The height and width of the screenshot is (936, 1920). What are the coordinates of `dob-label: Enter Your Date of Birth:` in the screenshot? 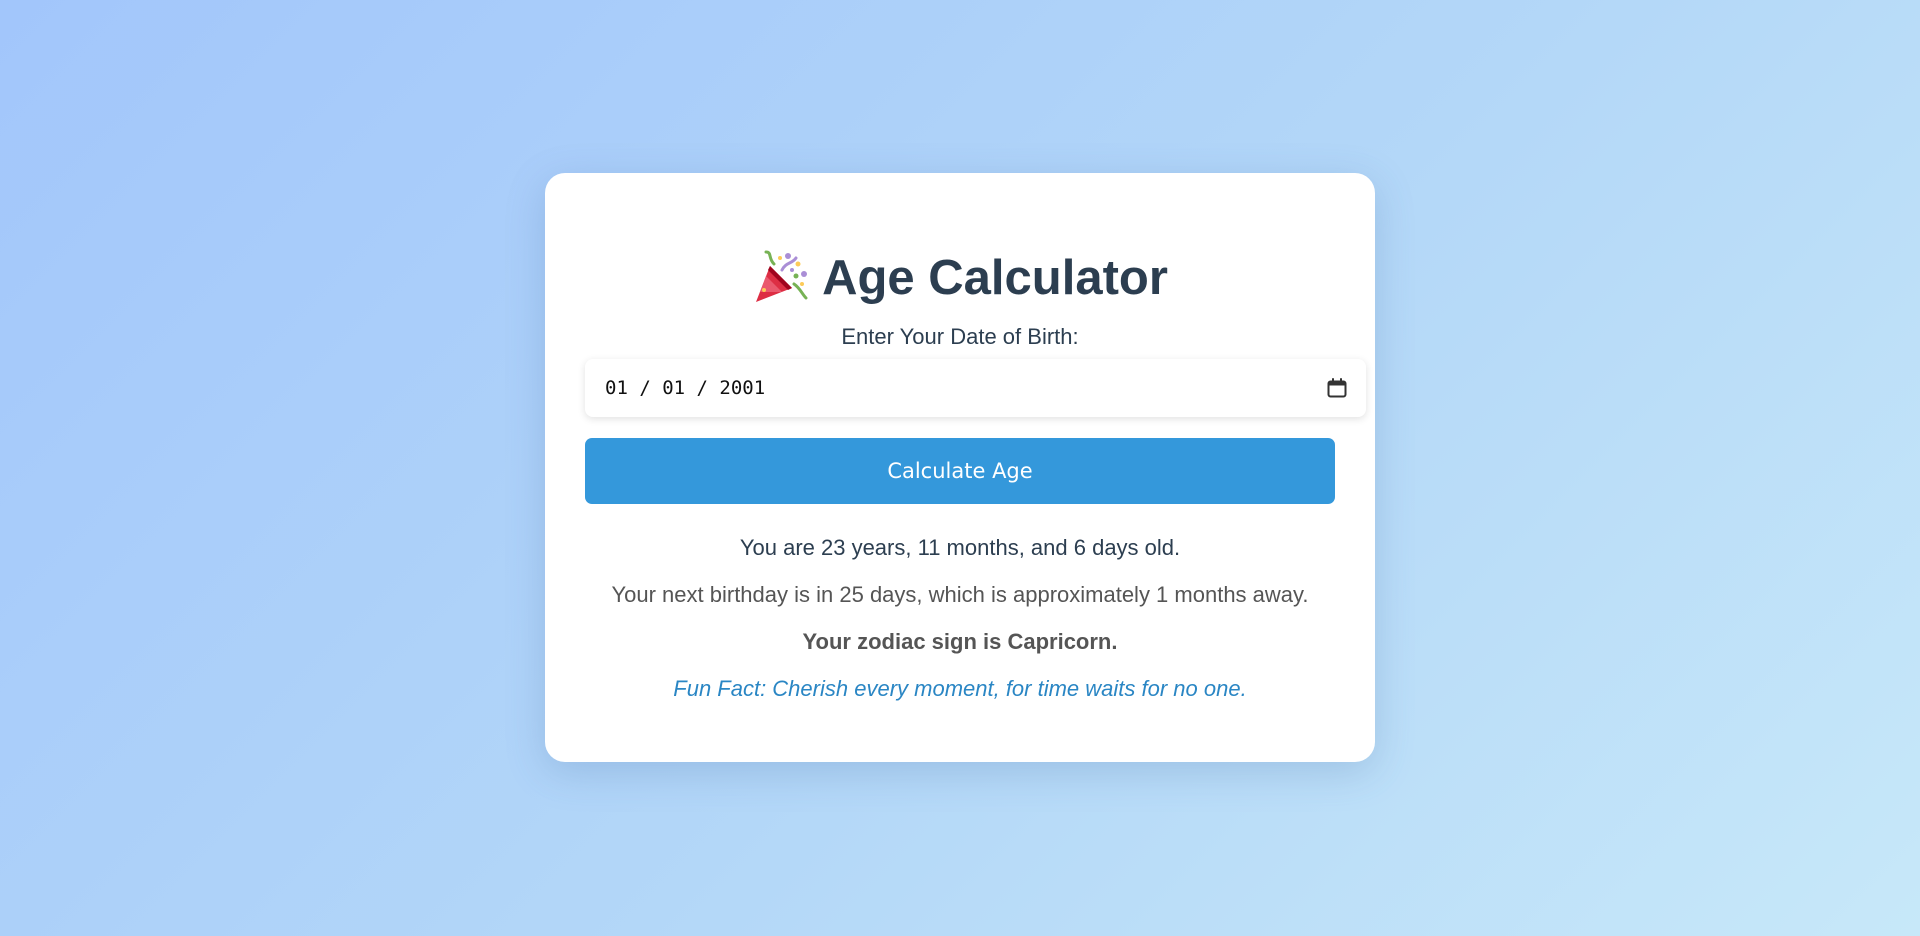 It's located at (960, 336).